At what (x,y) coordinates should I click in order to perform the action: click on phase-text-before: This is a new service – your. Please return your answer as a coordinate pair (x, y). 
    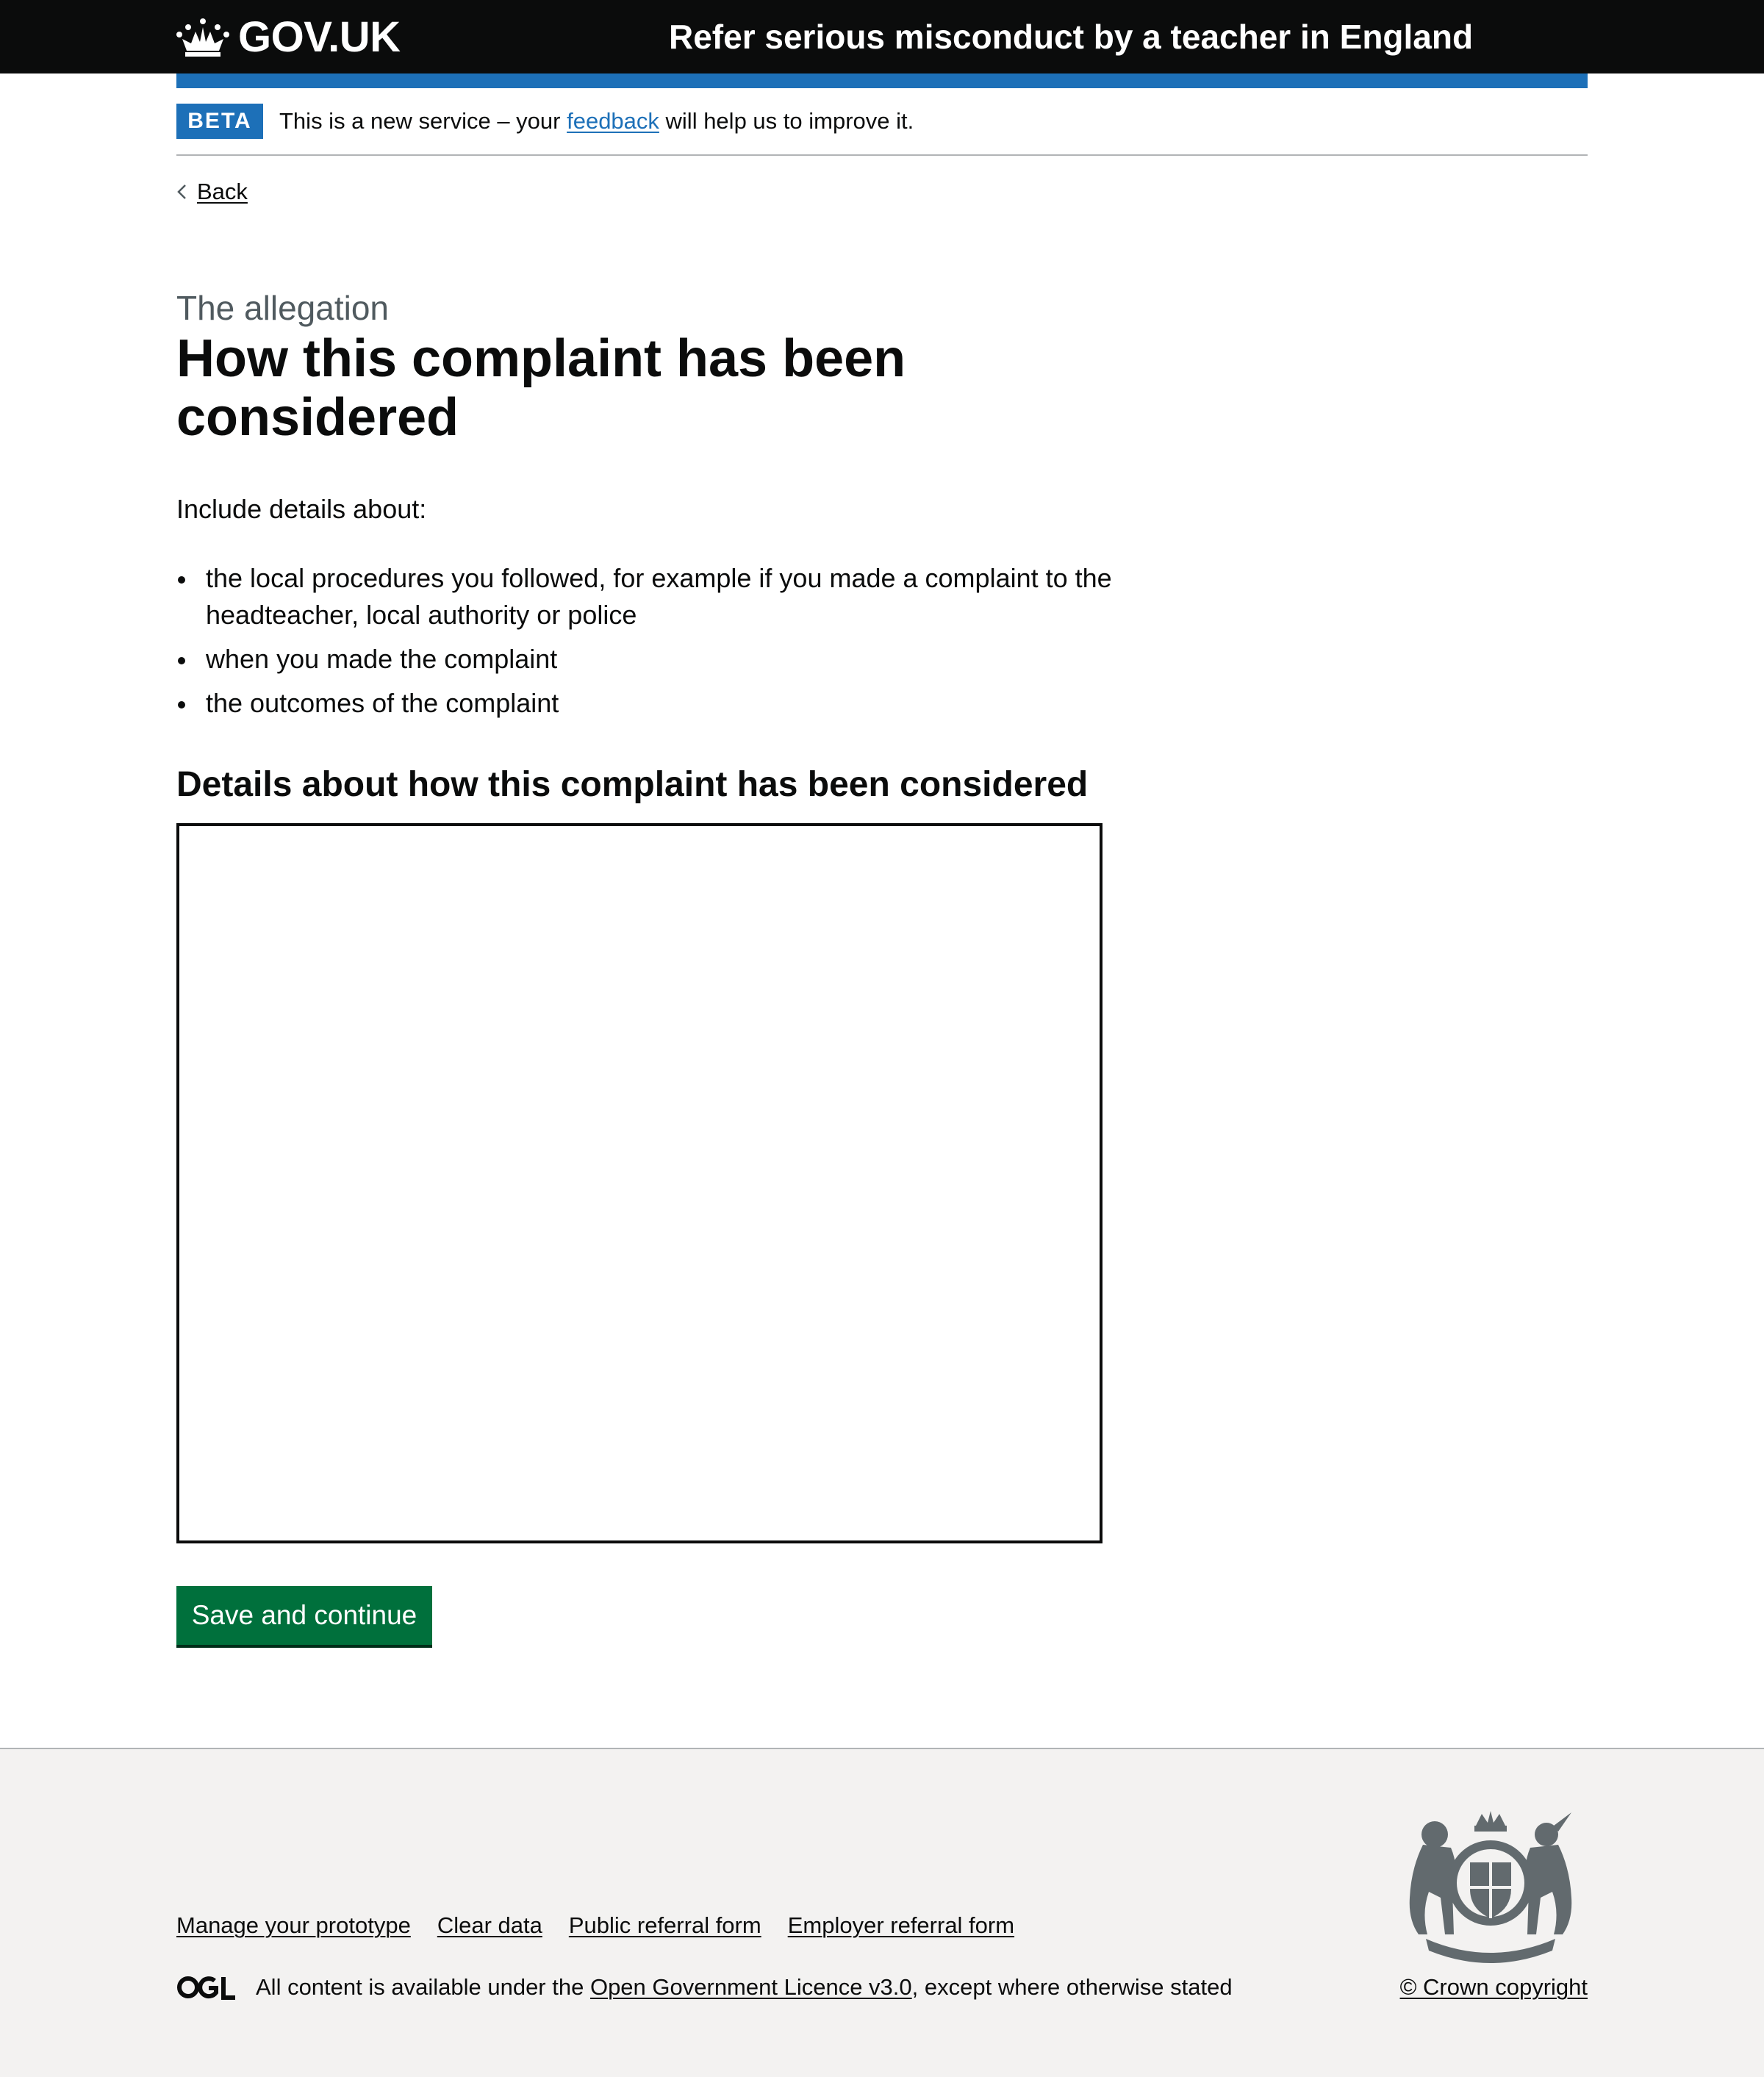
    Looking at the image, I should click on (423, 121).